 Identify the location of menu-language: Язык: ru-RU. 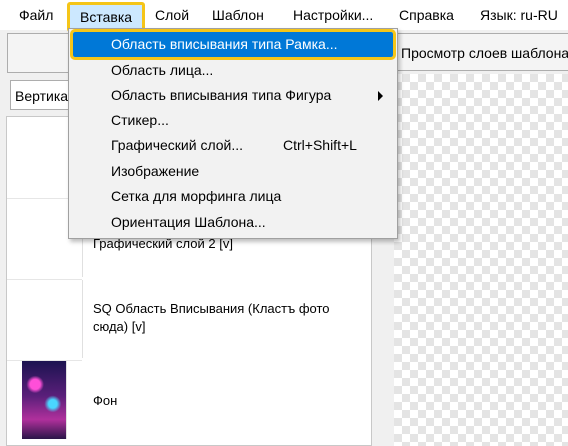
(519, 15).